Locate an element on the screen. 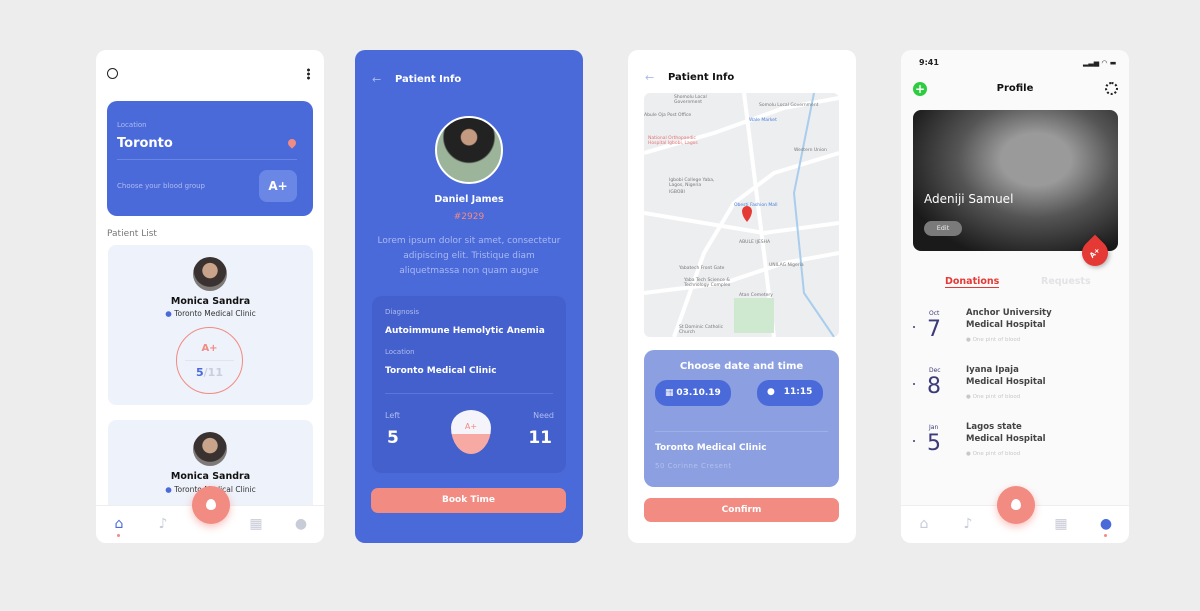  map-label: Igbobi College Yaba, Lagos, Nigeria is located at coordinates (692, 183).